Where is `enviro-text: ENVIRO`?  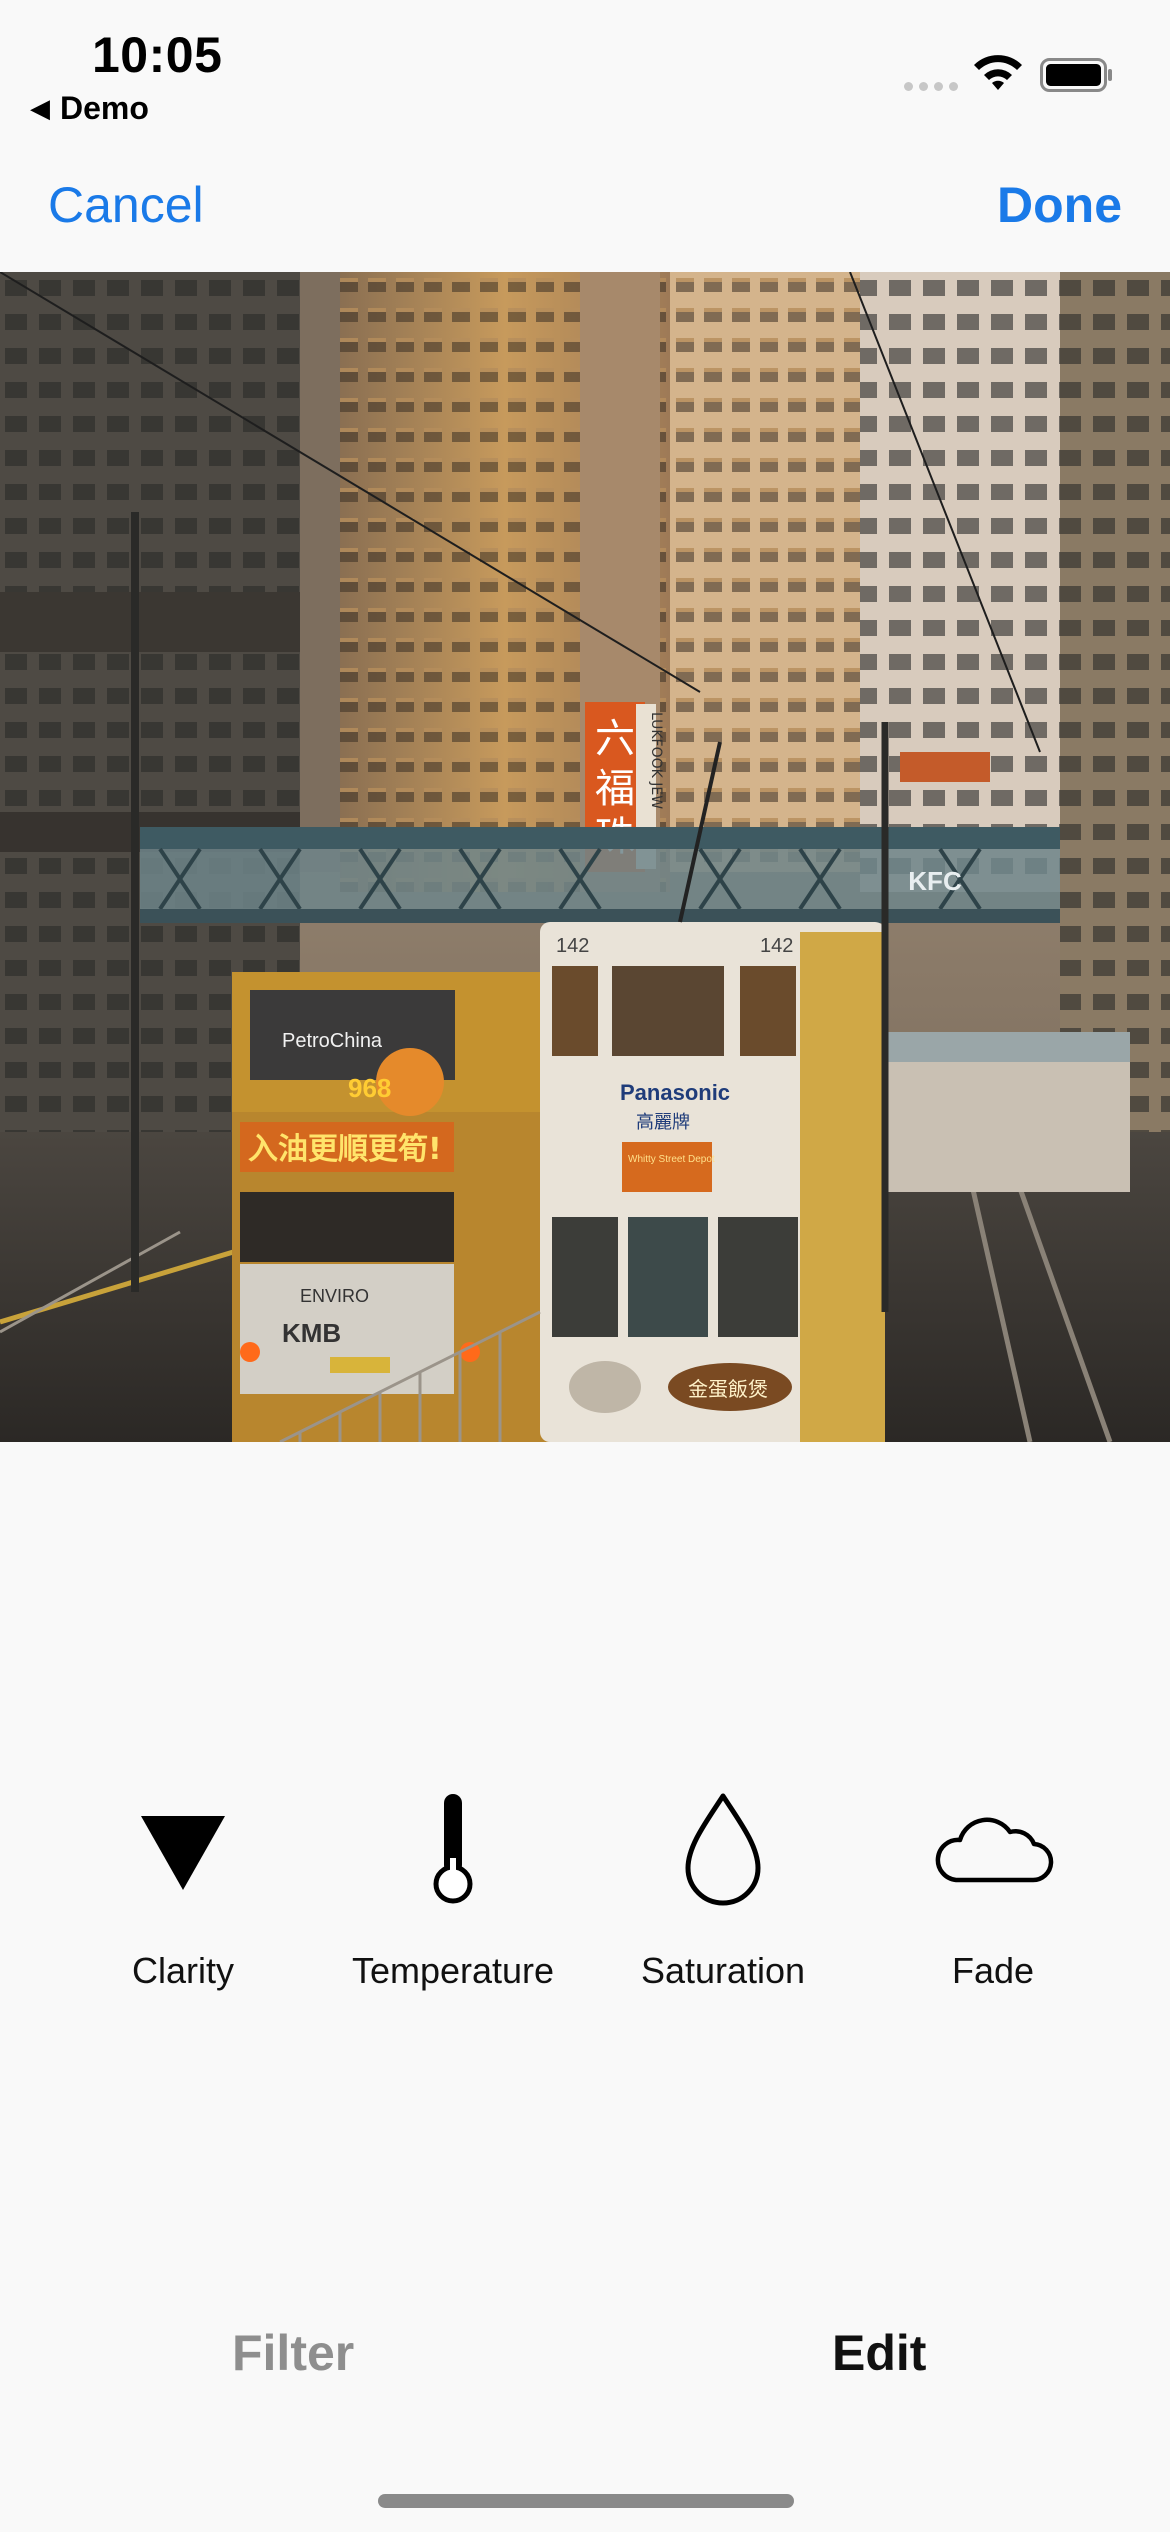
enviro-text: ENVIRO is located at coordinates (334, 1296).